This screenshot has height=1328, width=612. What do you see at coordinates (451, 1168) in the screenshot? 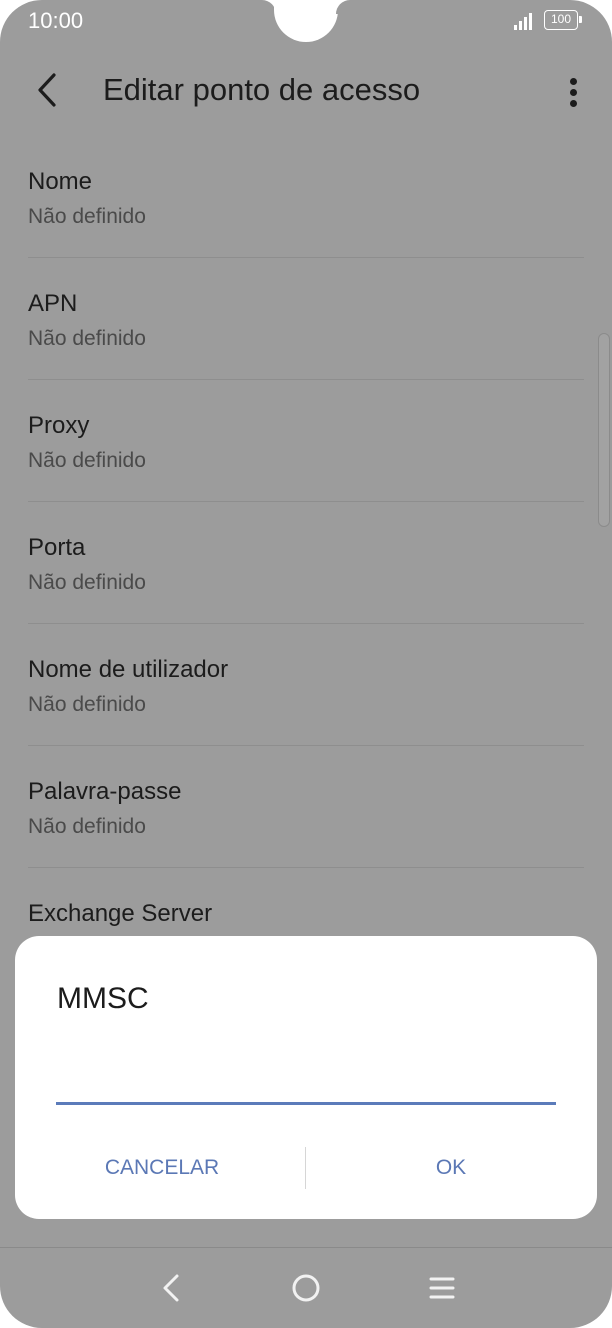
I see `ok-button: OK` at bounding box center [451, 1168].